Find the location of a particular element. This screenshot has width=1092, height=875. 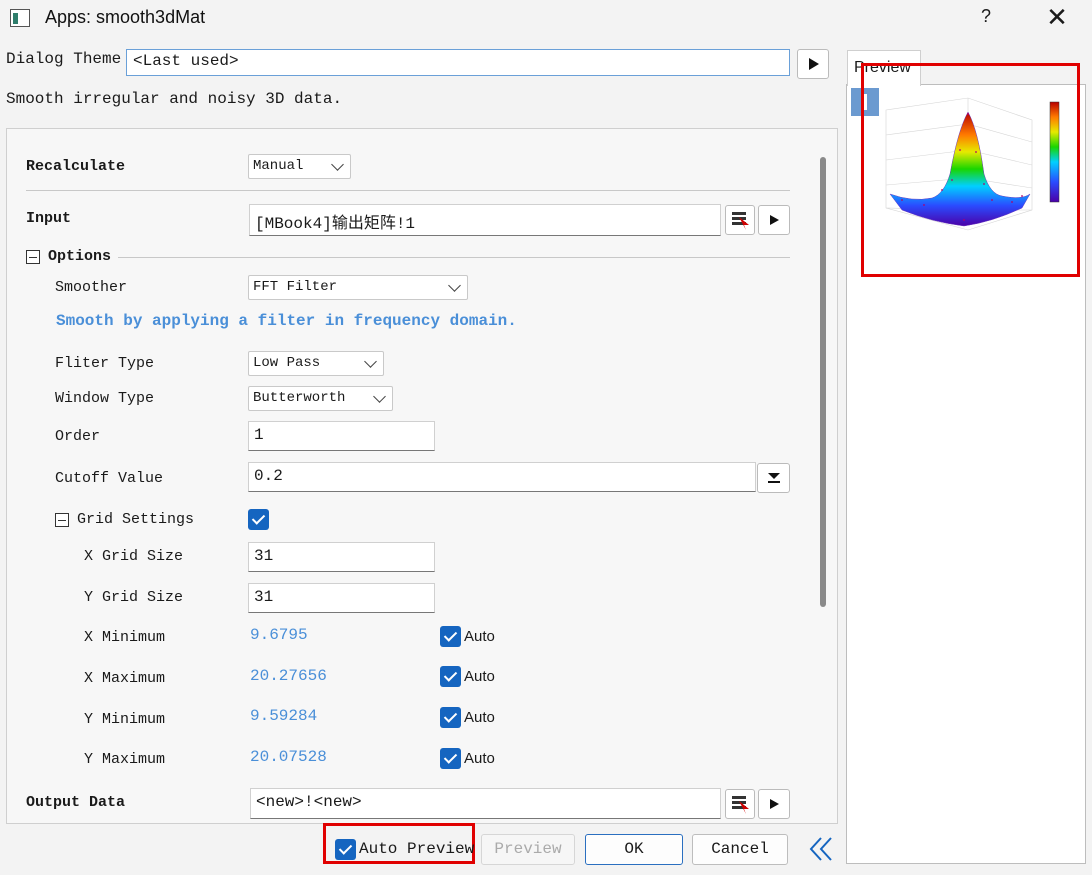

grid-settings-collapse-toggle is located at coordinates (62, 520).